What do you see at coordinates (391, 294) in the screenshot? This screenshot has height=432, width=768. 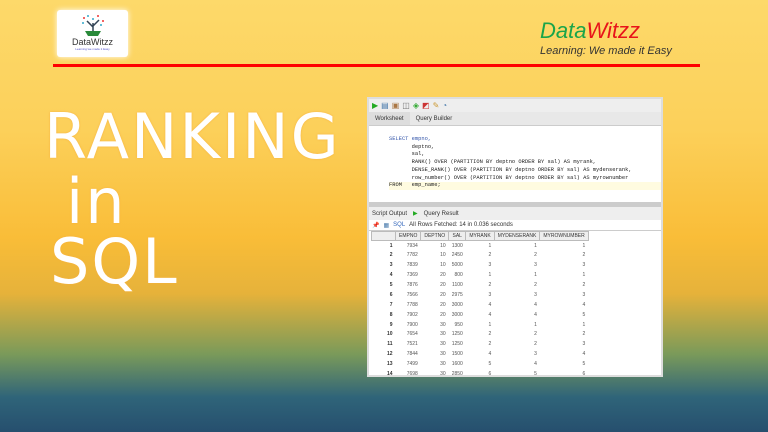 I see `row-number: 6` at bounding box center [391, 294].